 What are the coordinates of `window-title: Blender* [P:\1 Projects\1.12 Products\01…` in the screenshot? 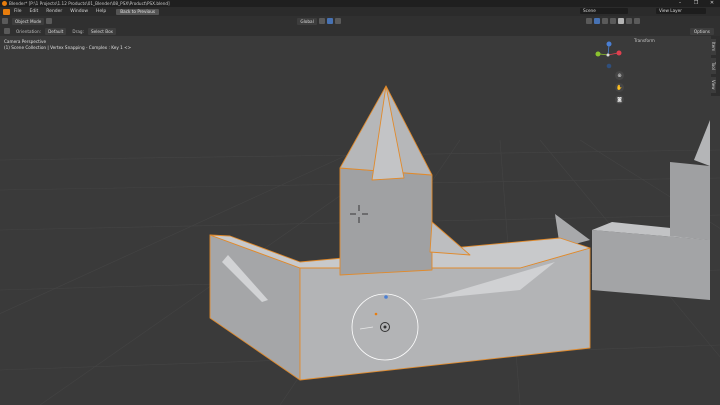 It's located at (89, 3).